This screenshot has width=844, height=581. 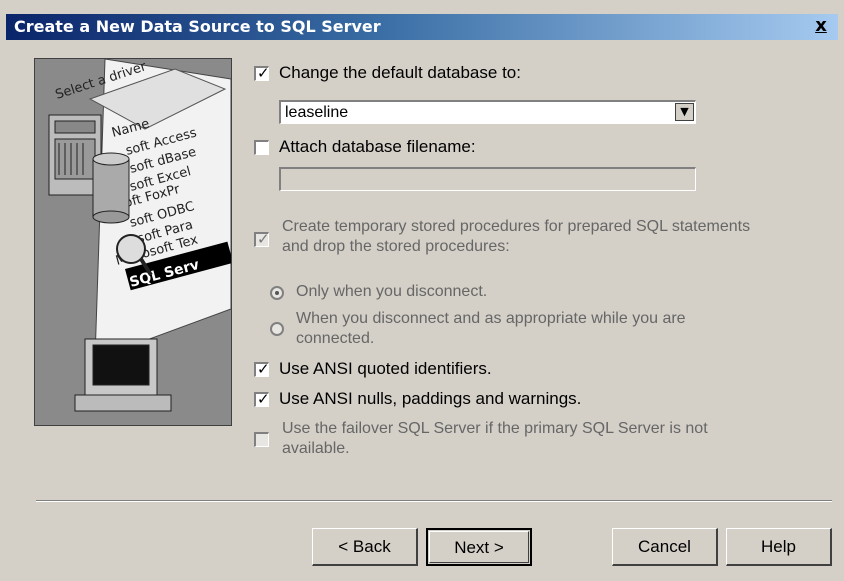 I want to click on separator, so click(x=434, y=501).